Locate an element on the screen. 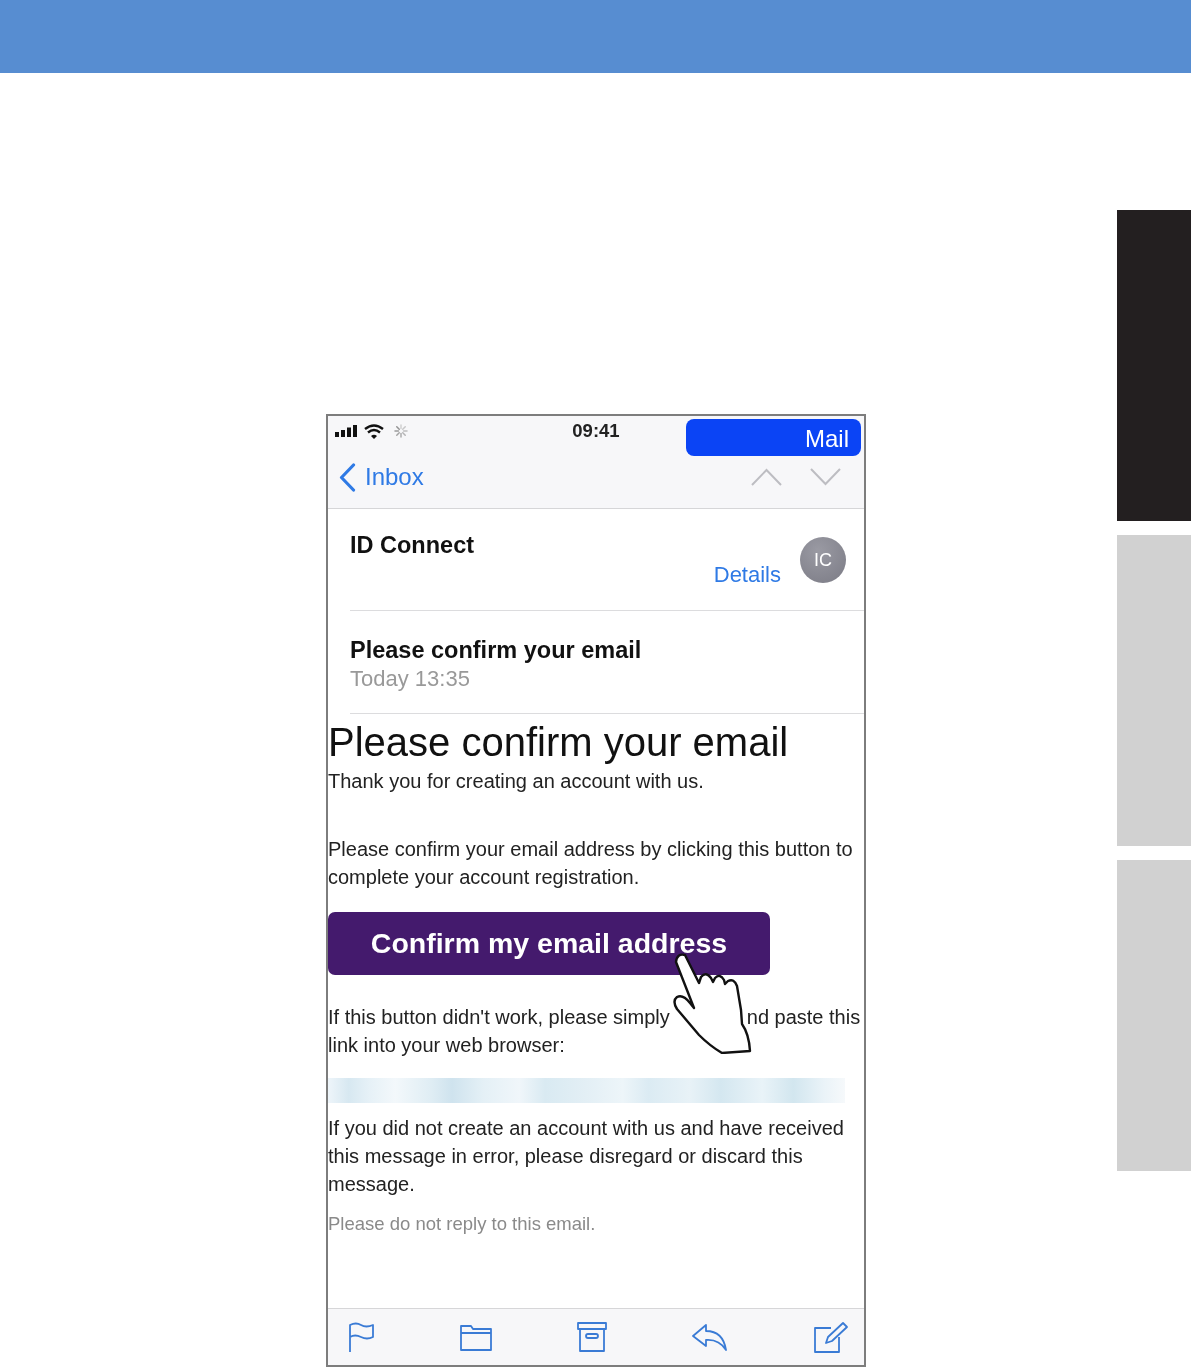 This screenshot has height=1367, width=1191. reply-icon is located at coordinates (710, 1337).